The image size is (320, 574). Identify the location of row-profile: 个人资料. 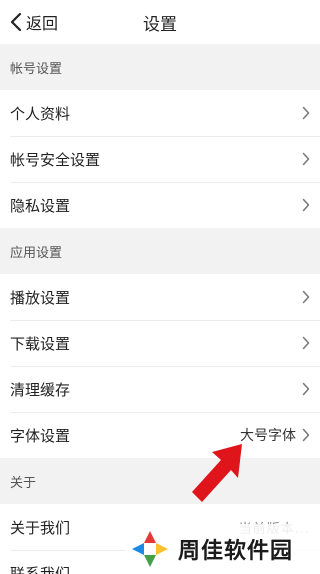
(160, 113).